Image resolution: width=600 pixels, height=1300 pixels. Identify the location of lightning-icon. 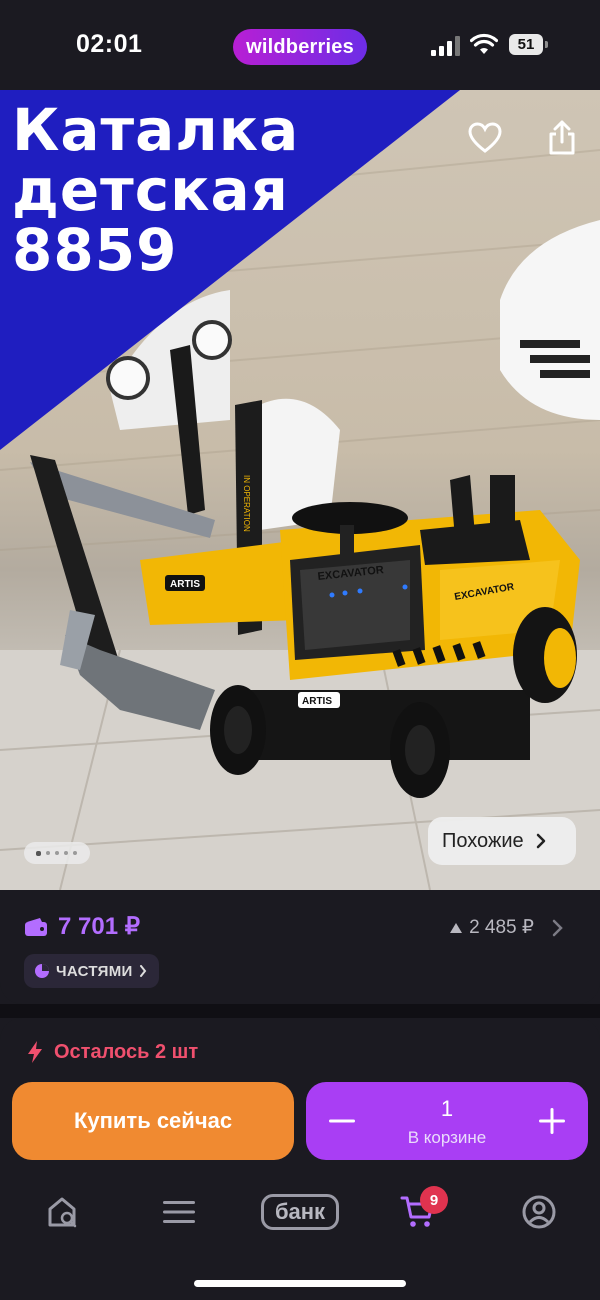
(35, 1052).